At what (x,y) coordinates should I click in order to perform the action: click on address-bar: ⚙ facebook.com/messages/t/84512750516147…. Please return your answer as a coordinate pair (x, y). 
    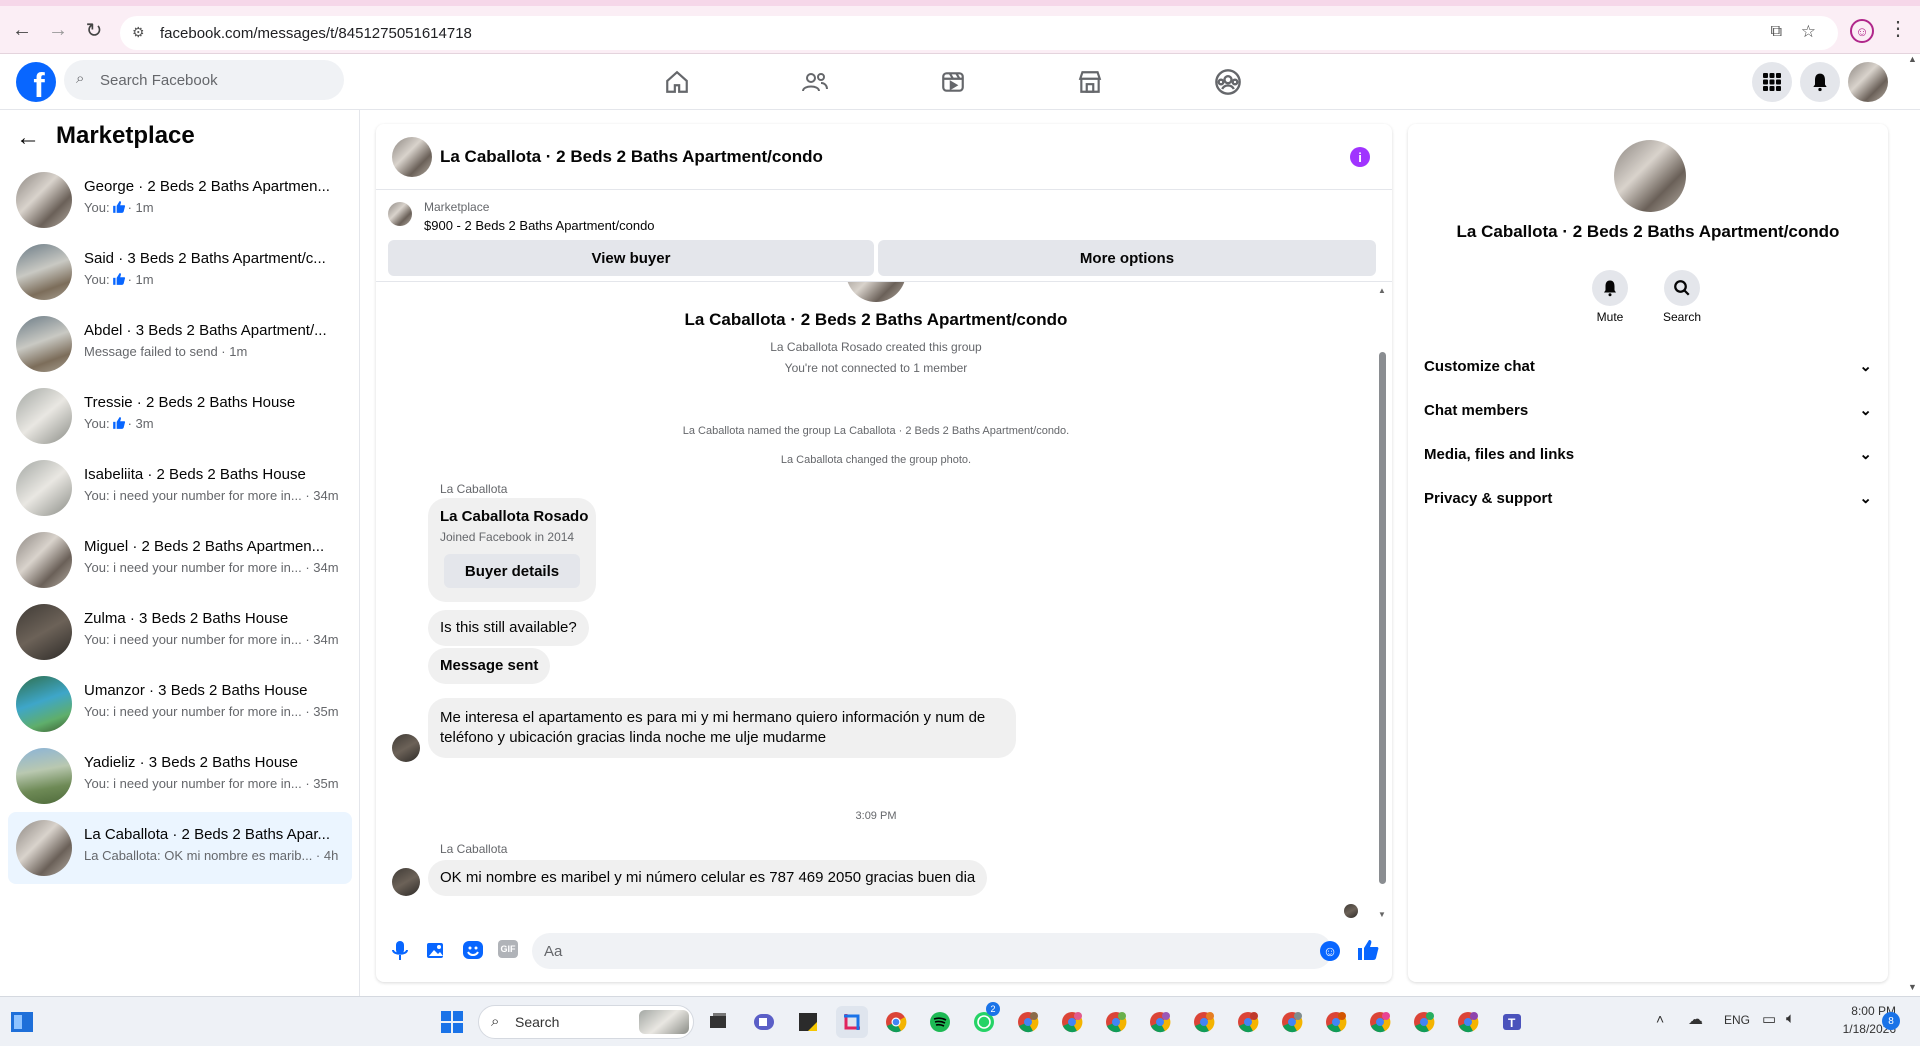
    Looking at the image, I should click on (979, 33).